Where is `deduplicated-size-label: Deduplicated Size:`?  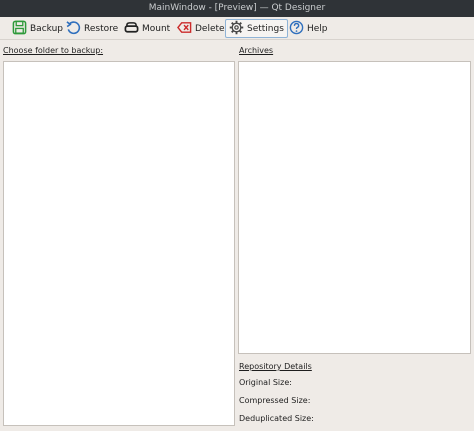 deduplicated-size-label: Deduplicated Size: is located at coordinates (276, 418).